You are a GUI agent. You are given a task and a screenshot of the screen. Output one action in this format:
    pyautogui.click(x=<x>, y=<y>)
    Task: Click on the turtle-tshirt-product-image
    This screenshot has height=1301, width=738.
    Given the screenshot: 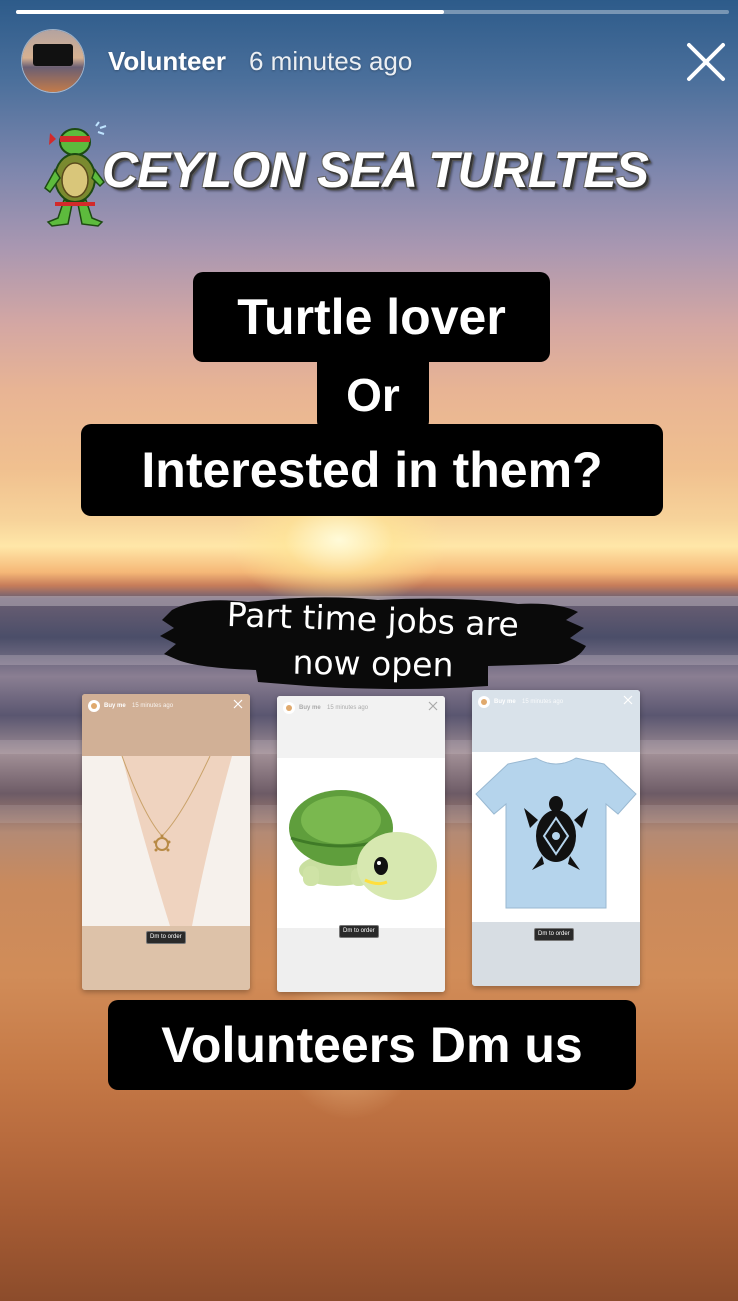 What is the action you would take?
    pyautogui.click(x=556, y=837)
    